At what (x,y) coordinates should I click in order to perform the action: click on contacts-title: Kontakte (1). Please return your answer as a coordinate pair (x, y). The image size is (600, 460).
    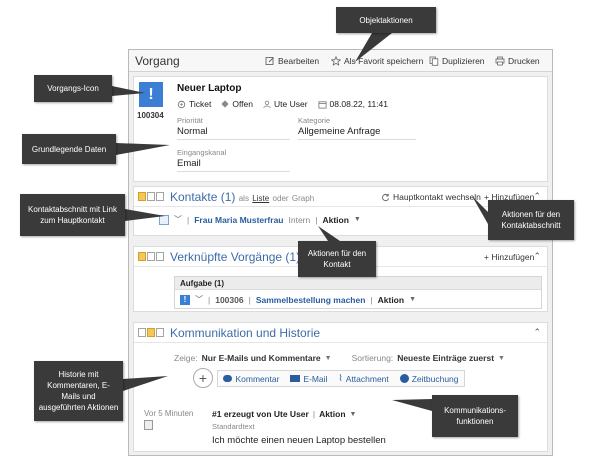
    Looking at the image, I should click on (203, 197).